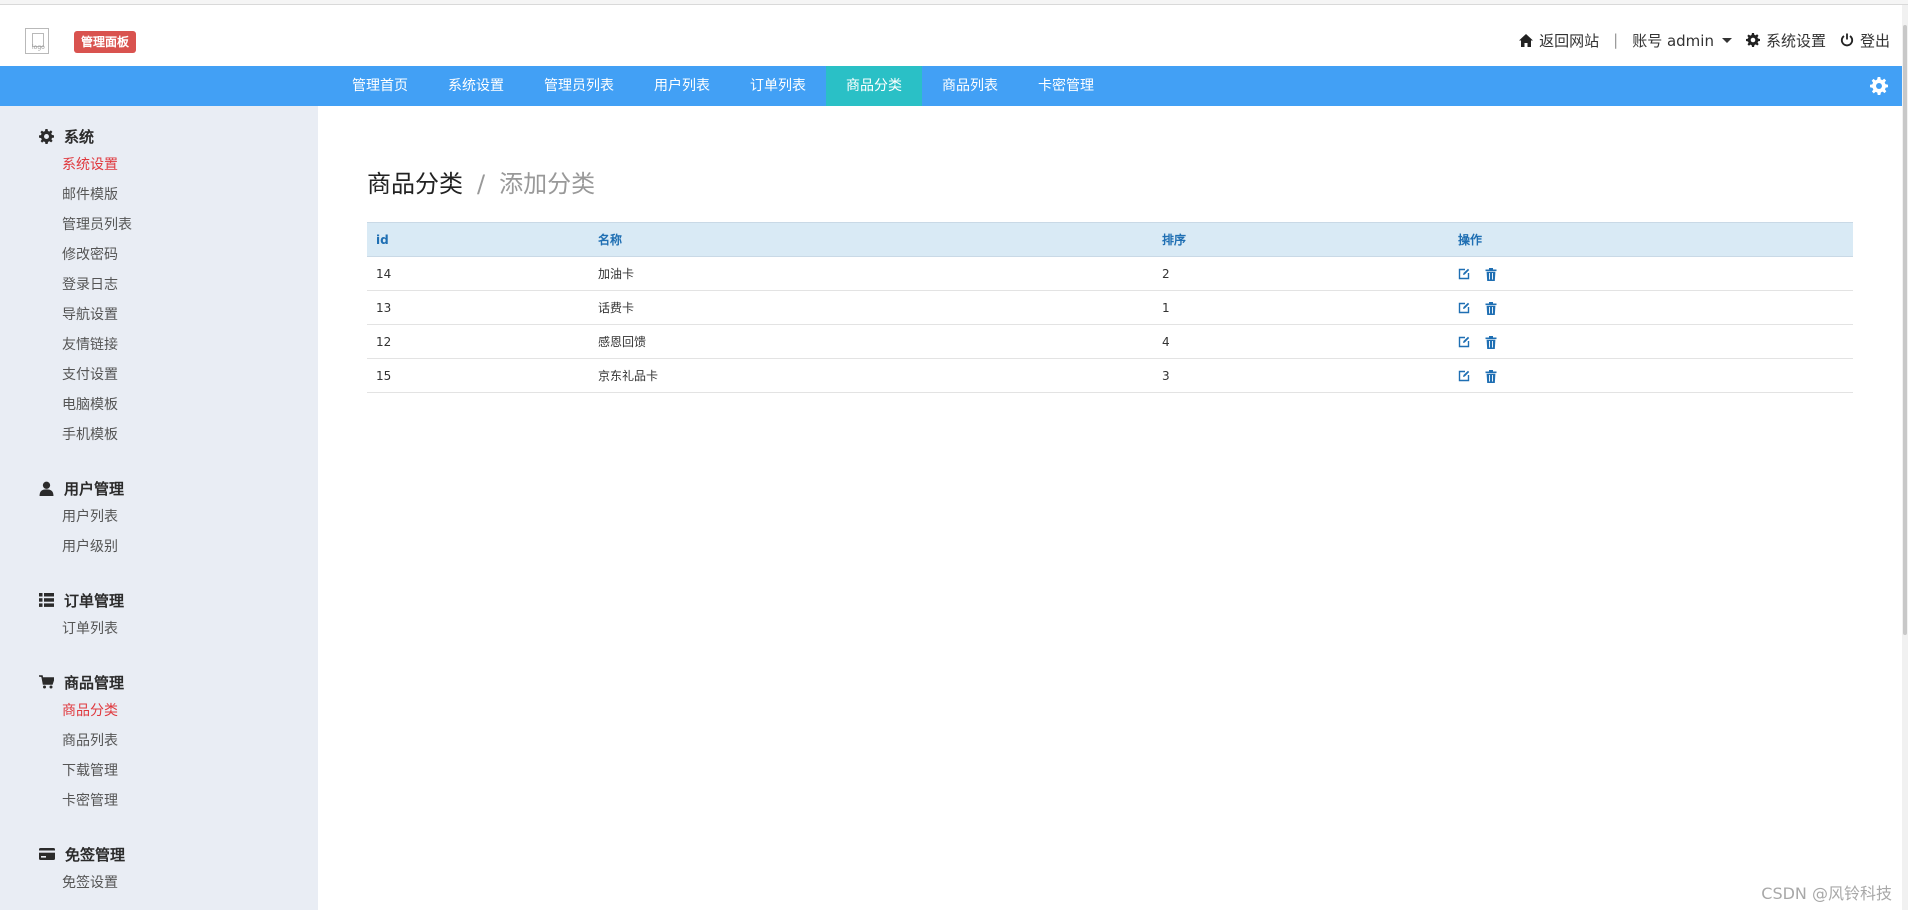 This screenshot has width=1908, height=910. I want to click on sidebar-item-change-password: 修改密码, so click(159, 255).